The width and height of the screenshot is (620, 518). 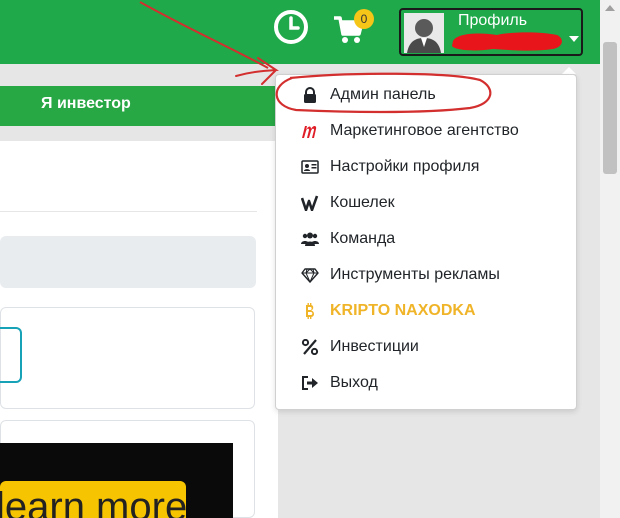 What do you see at coordinates (610, 8) in the screenshot?
I see `scroll-up-arrow-icon` at bounding box center [610, 8].